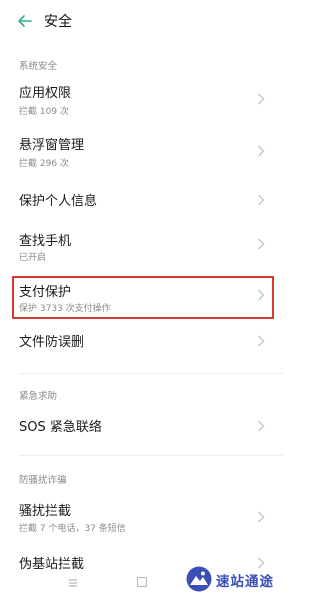  What do you see at coordinates (141, 151) in the screenshot?
I see `list-item-floating-window: 悬浮窗管理 拦截 296 次` at bounding box center [141, 151].